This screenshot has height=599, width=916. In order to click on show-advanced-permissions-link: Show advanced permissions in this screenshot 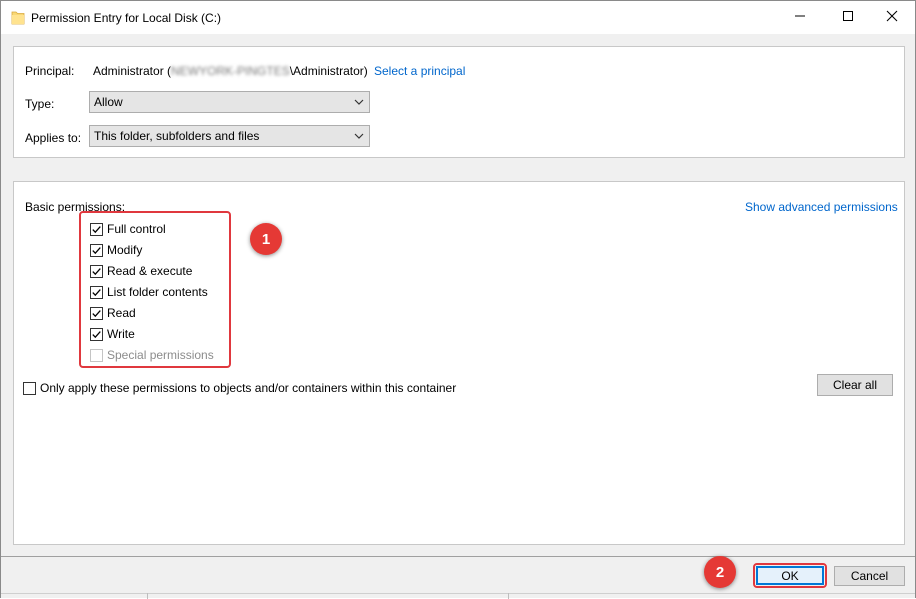, I will do `click(821, 207)`.